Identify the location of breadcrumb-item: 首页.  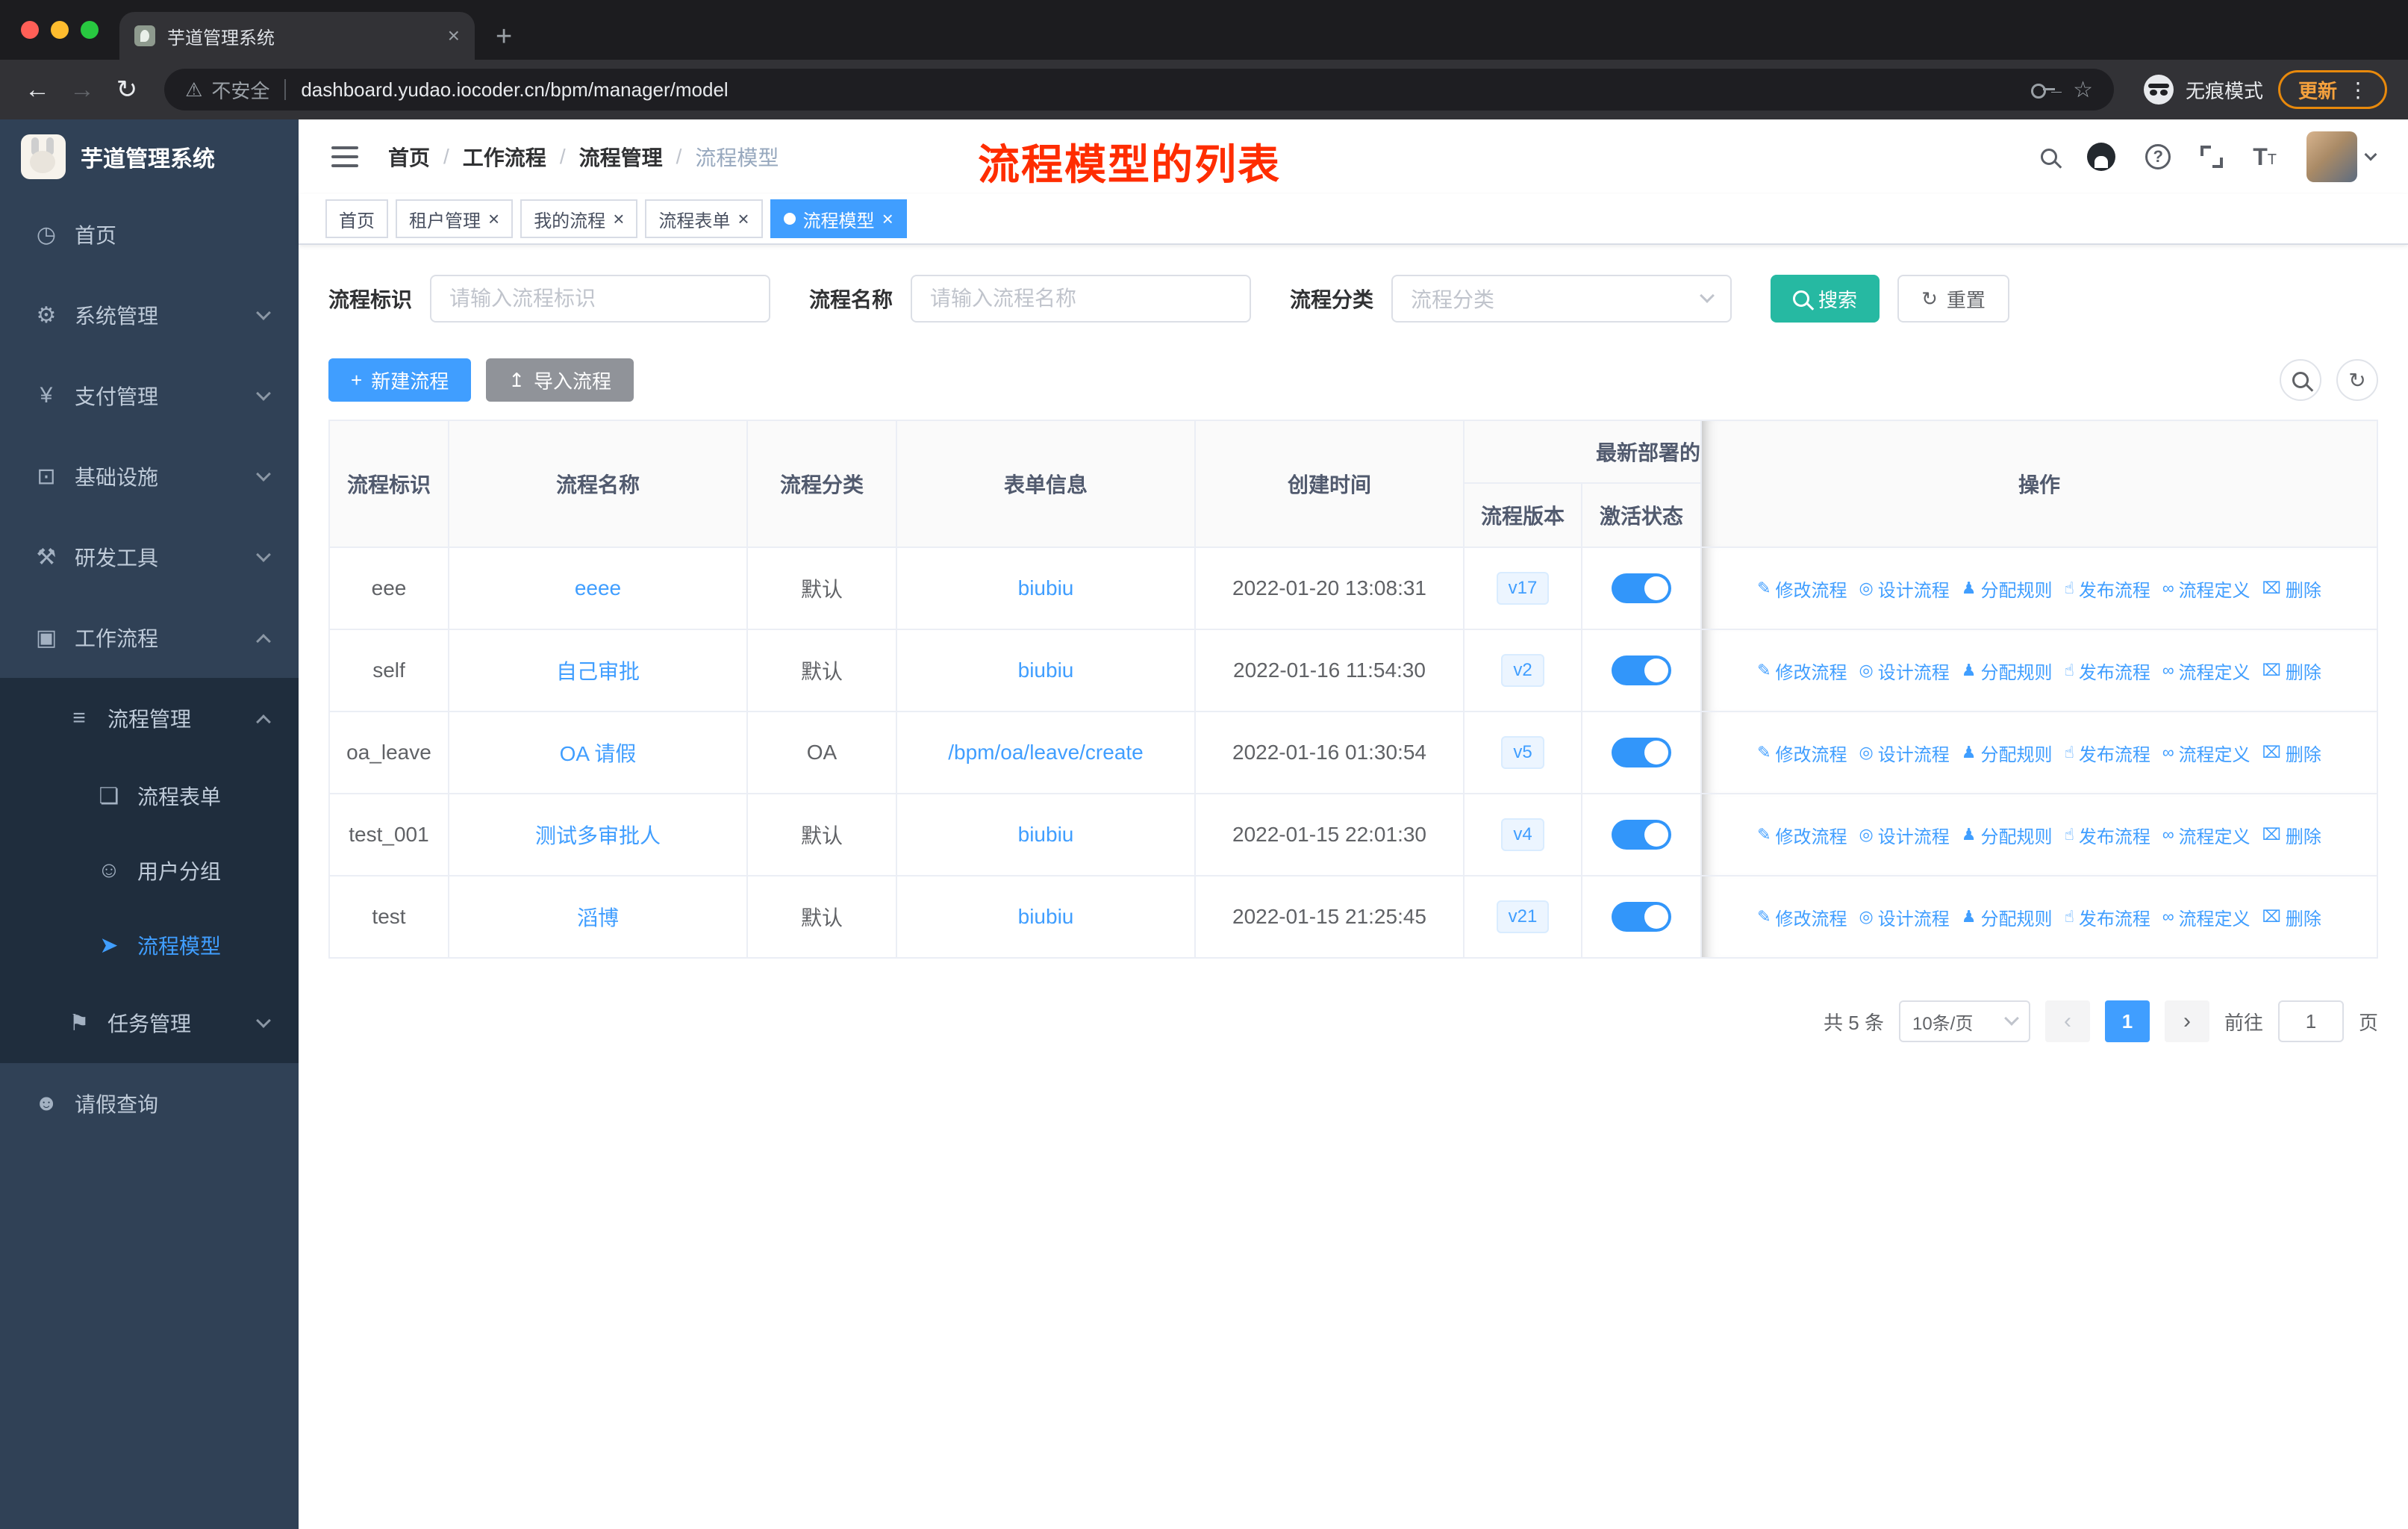
(409, 157).